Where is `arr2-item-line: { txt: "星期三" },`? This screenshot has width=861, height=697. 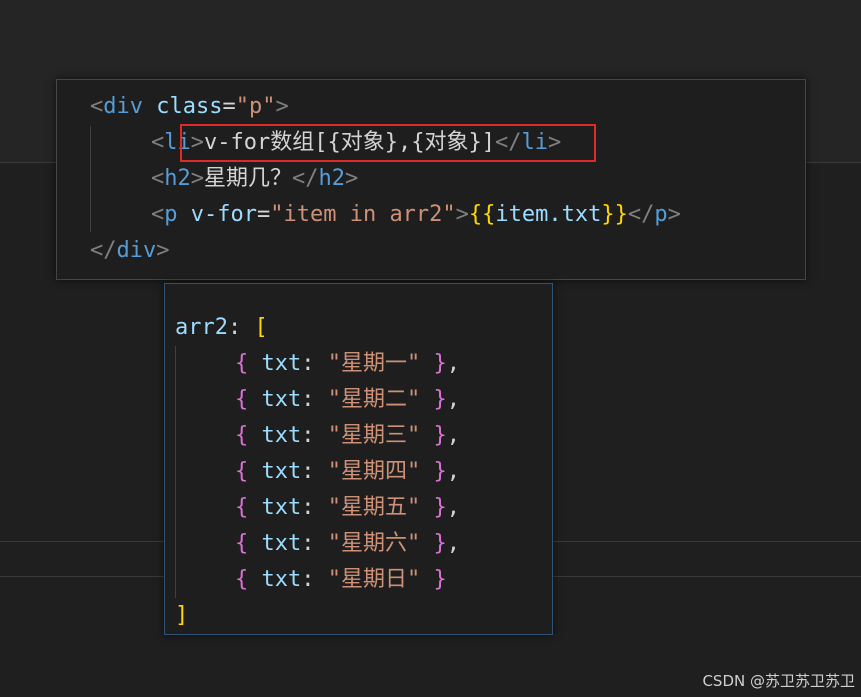 arr2-item-line: { txt: "星期三" }, is located at coordinates (347, 436).